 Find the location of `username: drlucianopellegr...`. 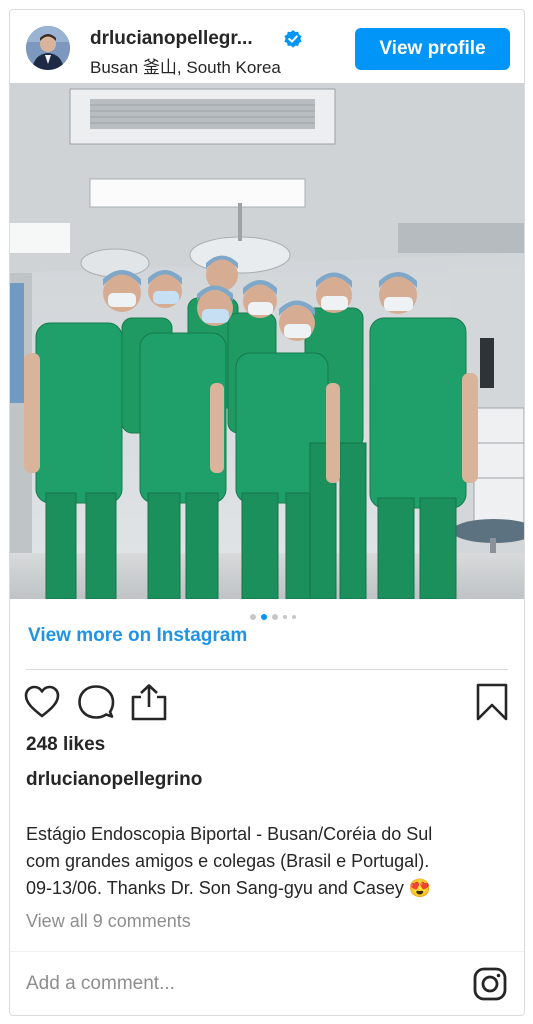

username: drlucianopellegr... is located at coordinates (171, 39).